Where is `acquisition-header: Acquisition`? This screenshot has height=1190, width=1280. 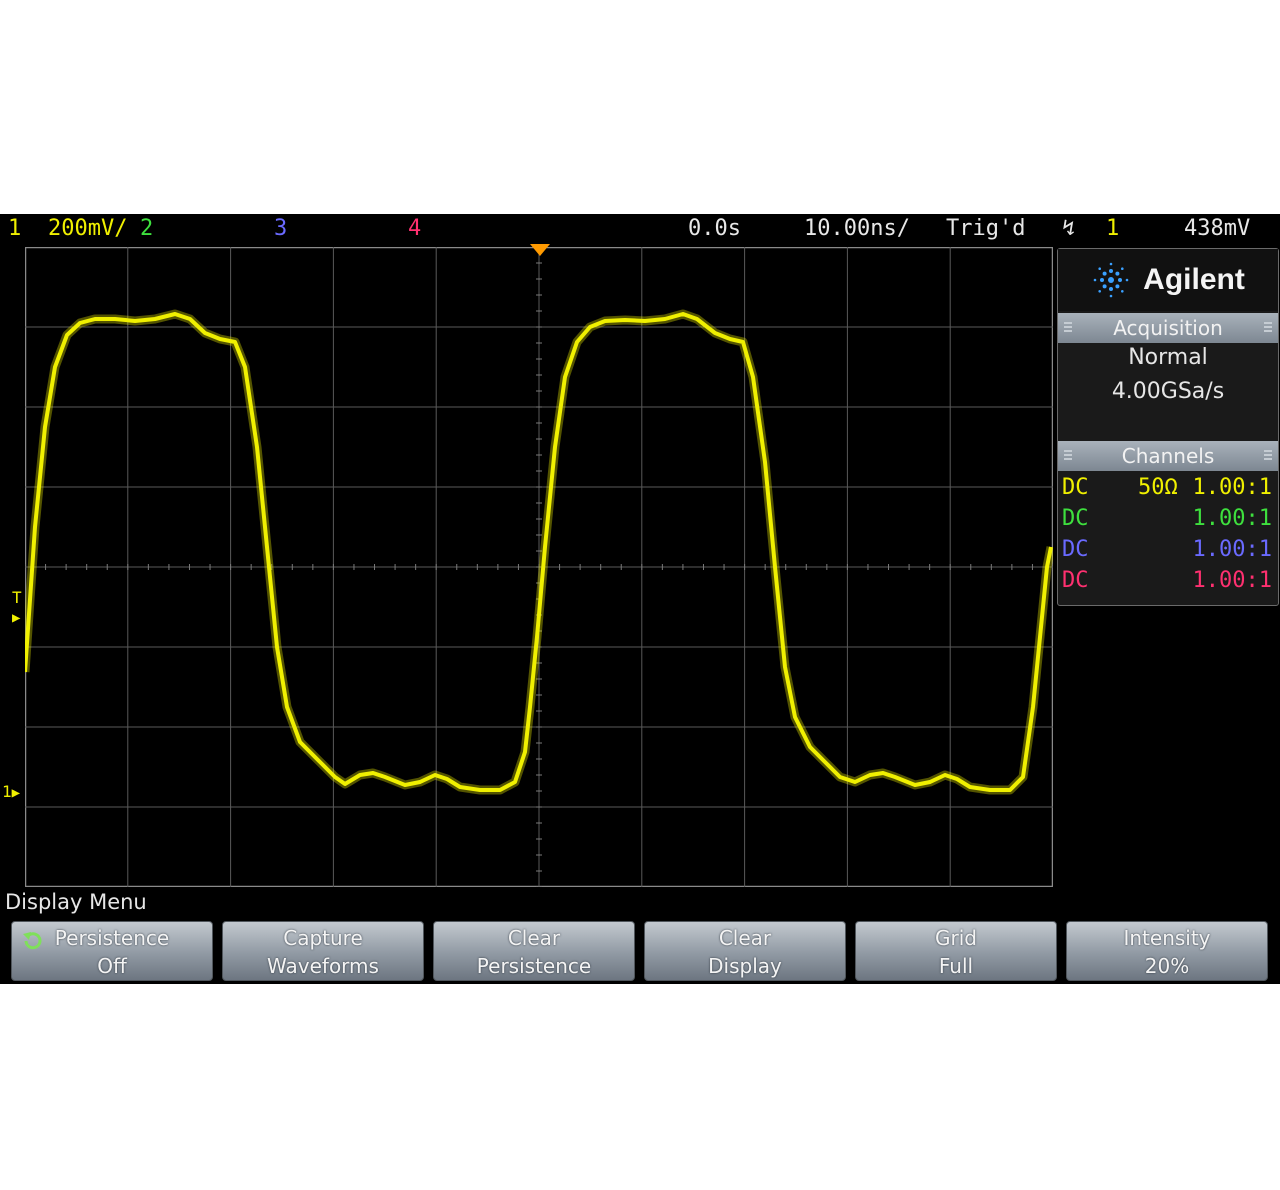
acquisition-header: Acquisition is located at coordinates (1168, 328).